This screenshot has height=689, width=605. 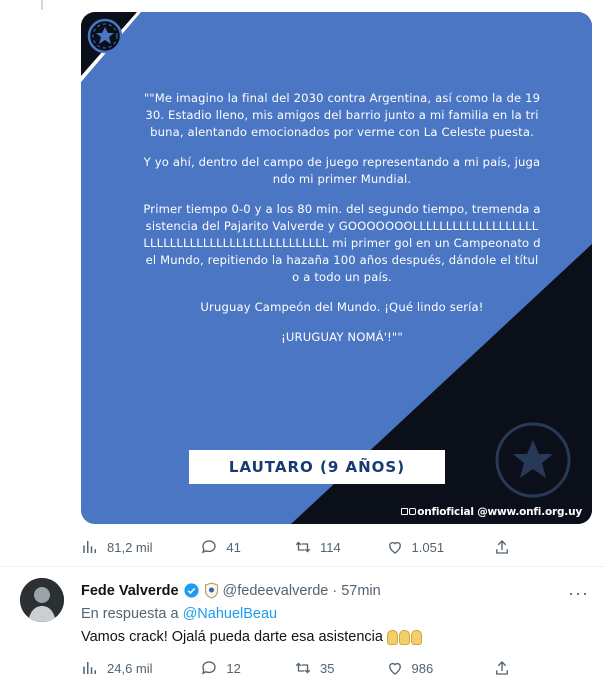 I want to click on onfi-ball-logo-icon, so click(x=111, y=47).